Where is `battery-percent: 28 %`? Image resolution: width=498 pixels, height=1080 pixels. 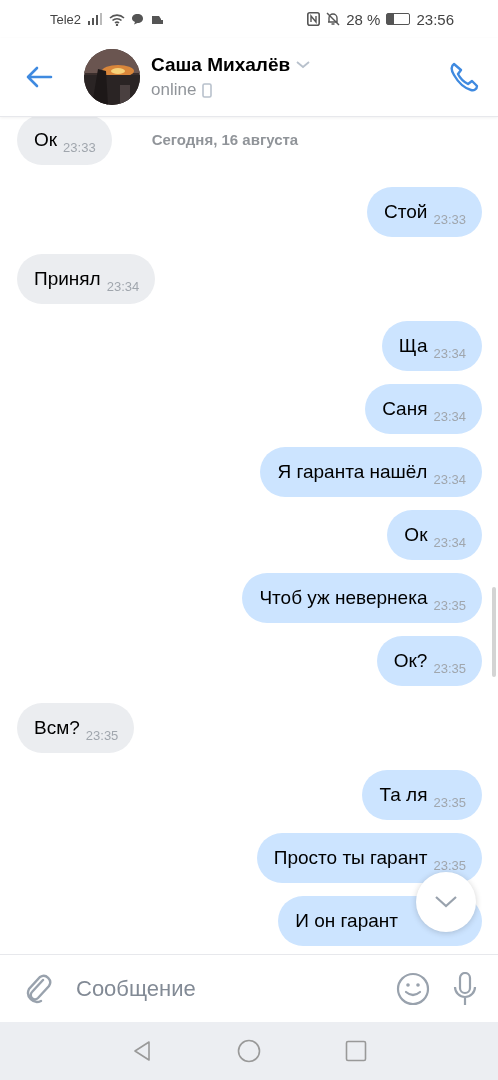
battery-percent: 28 % is located at coordinates (363, 19).